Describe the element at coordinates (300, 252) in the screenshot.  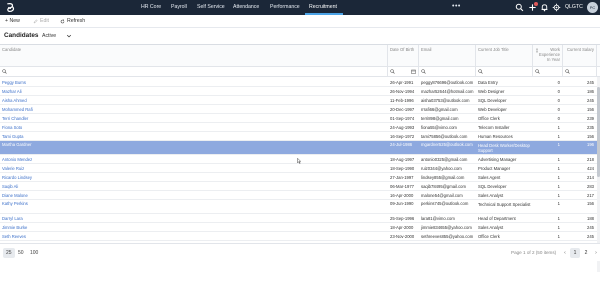
I see `pager: 25 50 100 Page 1 of 2 (50 items) ‹ 1 2 ›` at that location.